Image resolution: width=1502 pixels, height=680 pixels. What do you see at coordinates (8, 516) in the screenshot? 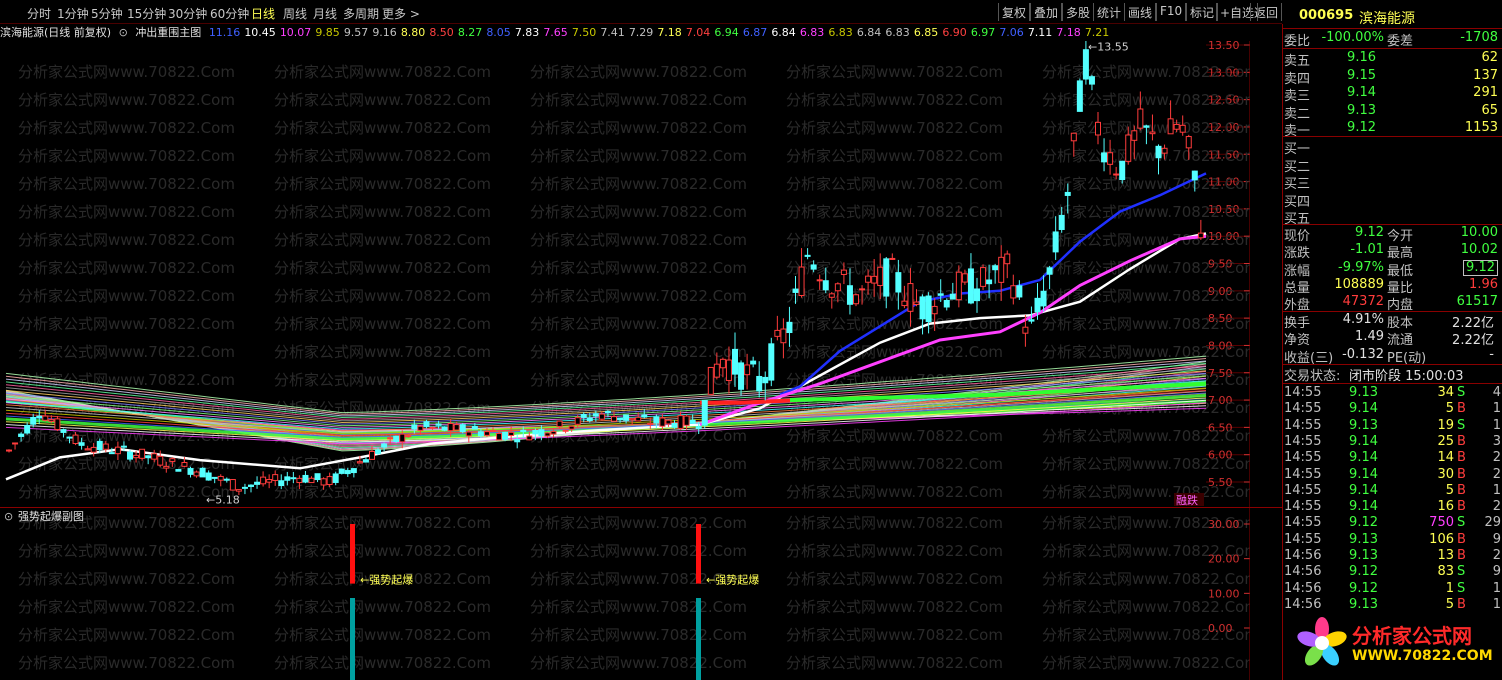
I see `subchart-menu-icon: ⊙` at bounding box center [8, 516].